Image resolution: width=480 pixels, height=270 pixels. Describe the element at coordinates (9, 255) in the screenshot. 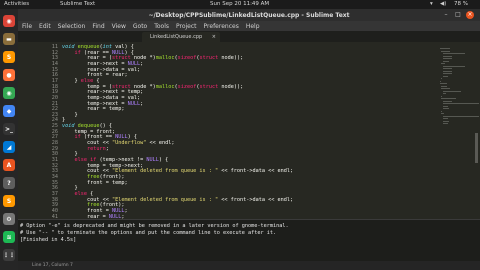

I see `show-apps-icon: ⋮⋮` at that location.